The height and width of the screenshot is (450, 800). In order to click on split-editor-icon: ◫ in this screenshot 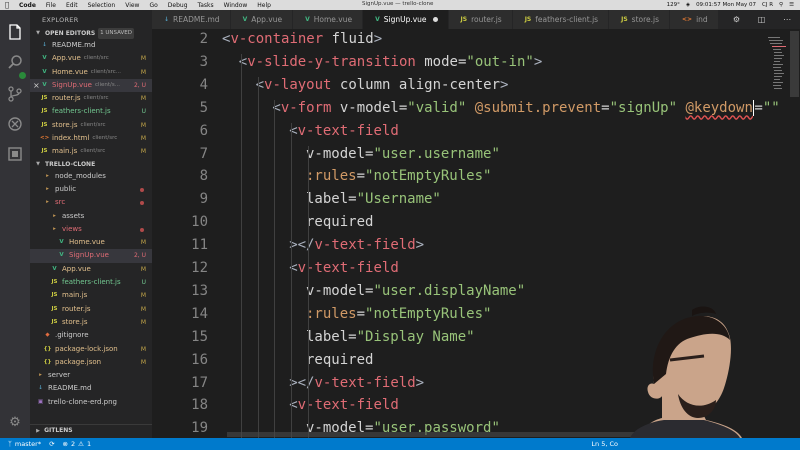, I will do `click(762, 19)`.